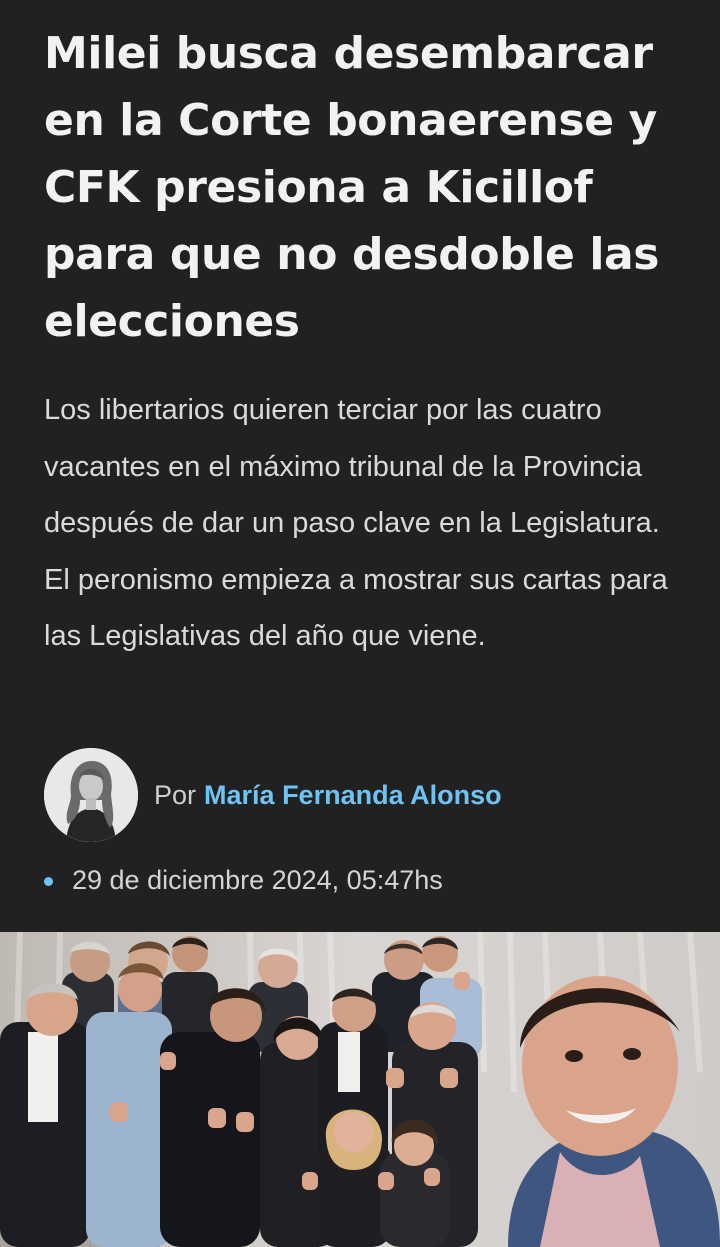 The width and height of the screenshot is (720, 1247). What do you see at coordinates (175, 794) in the screenshot?
I see `byline-prefix: Por` at bounding box center [175, 794].